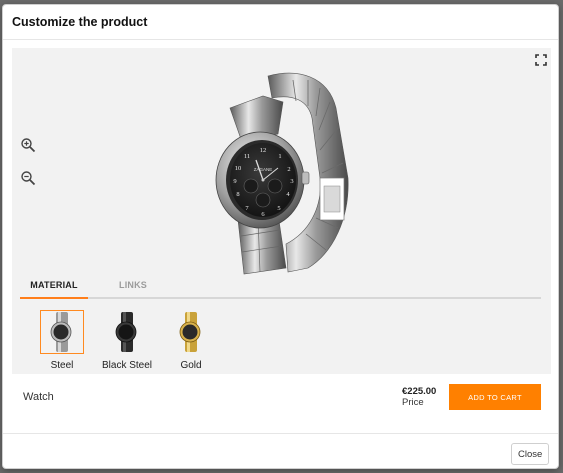 The width and height of the screenshot is (563, 473). Describe the element at coordinates (237, 194) in the screenshot. I see `svg-text: 8` at that location.